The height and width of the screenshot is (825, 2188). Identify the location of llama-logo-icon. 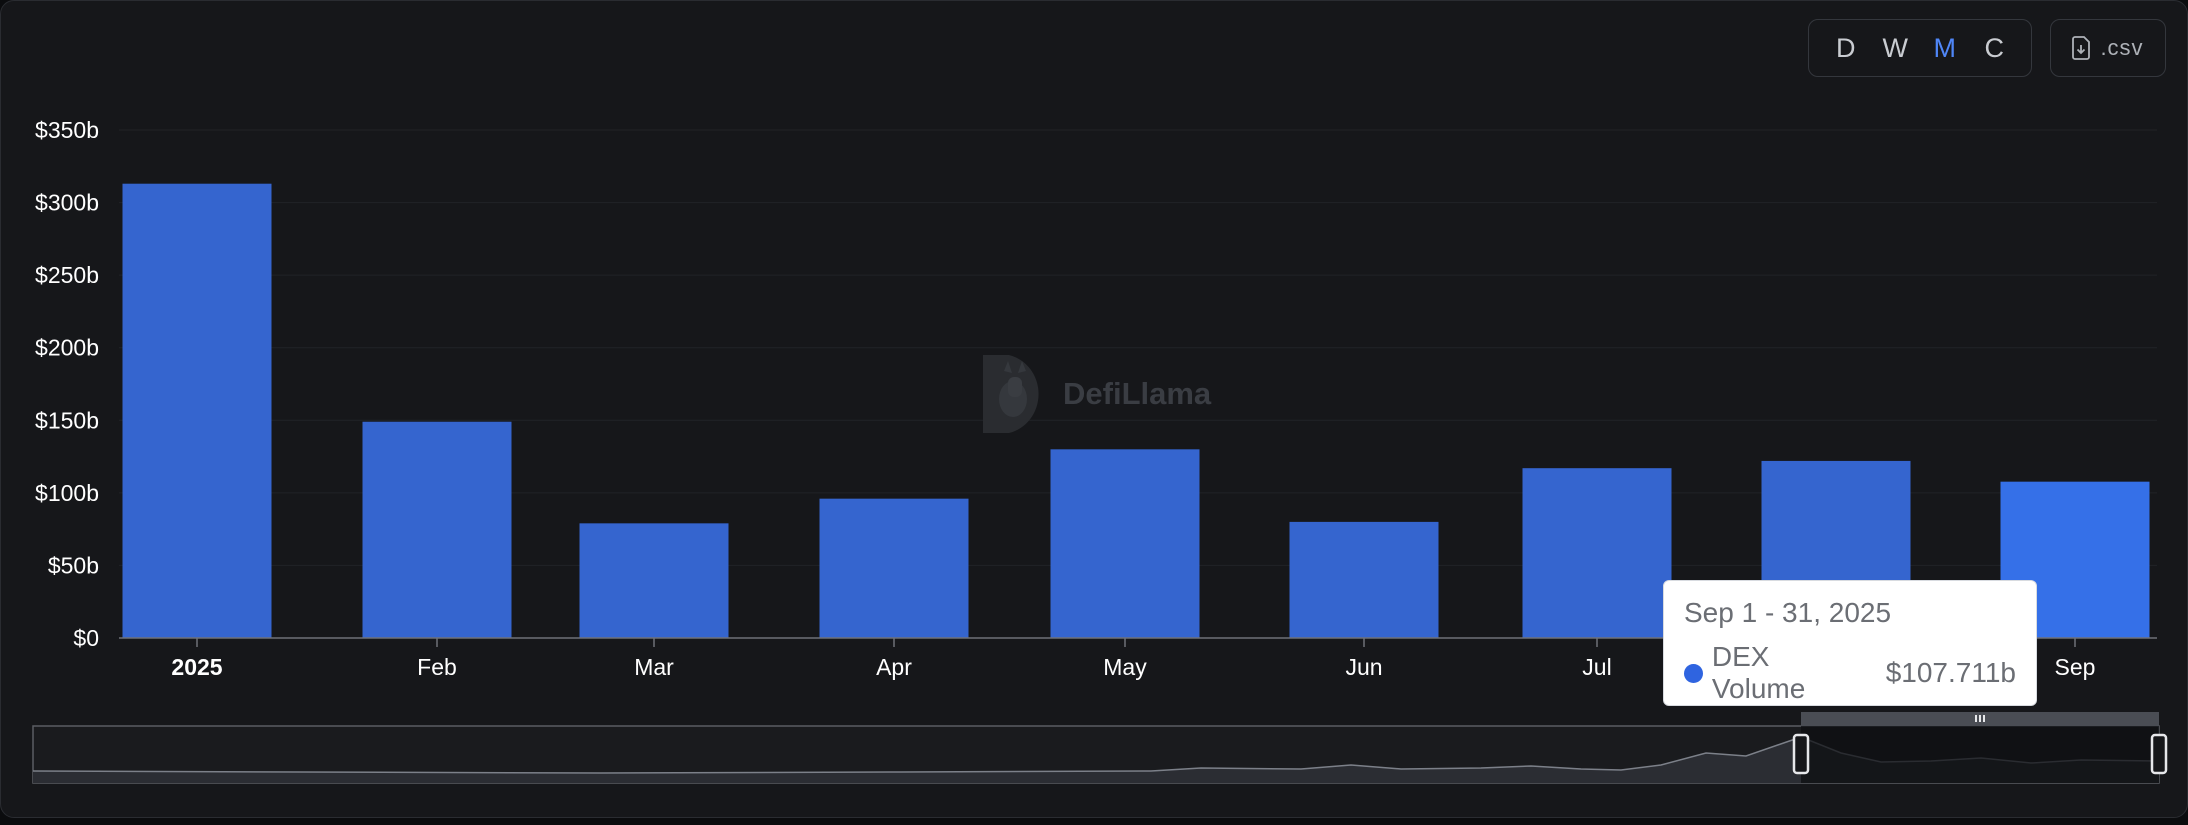
(1011, 394).